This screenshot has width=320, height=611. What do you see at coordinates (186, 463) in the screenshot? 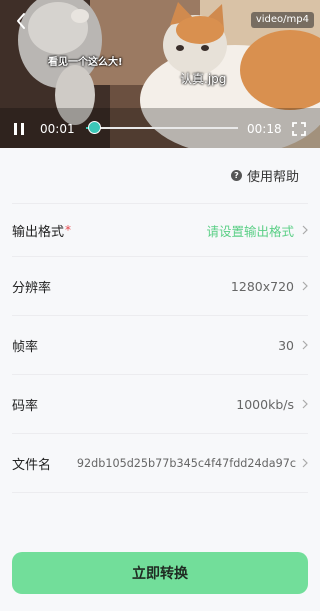
I see `setting-value: 92db105d25b77b345c4f47fdd24da97c` at bounding box center [186, 463].